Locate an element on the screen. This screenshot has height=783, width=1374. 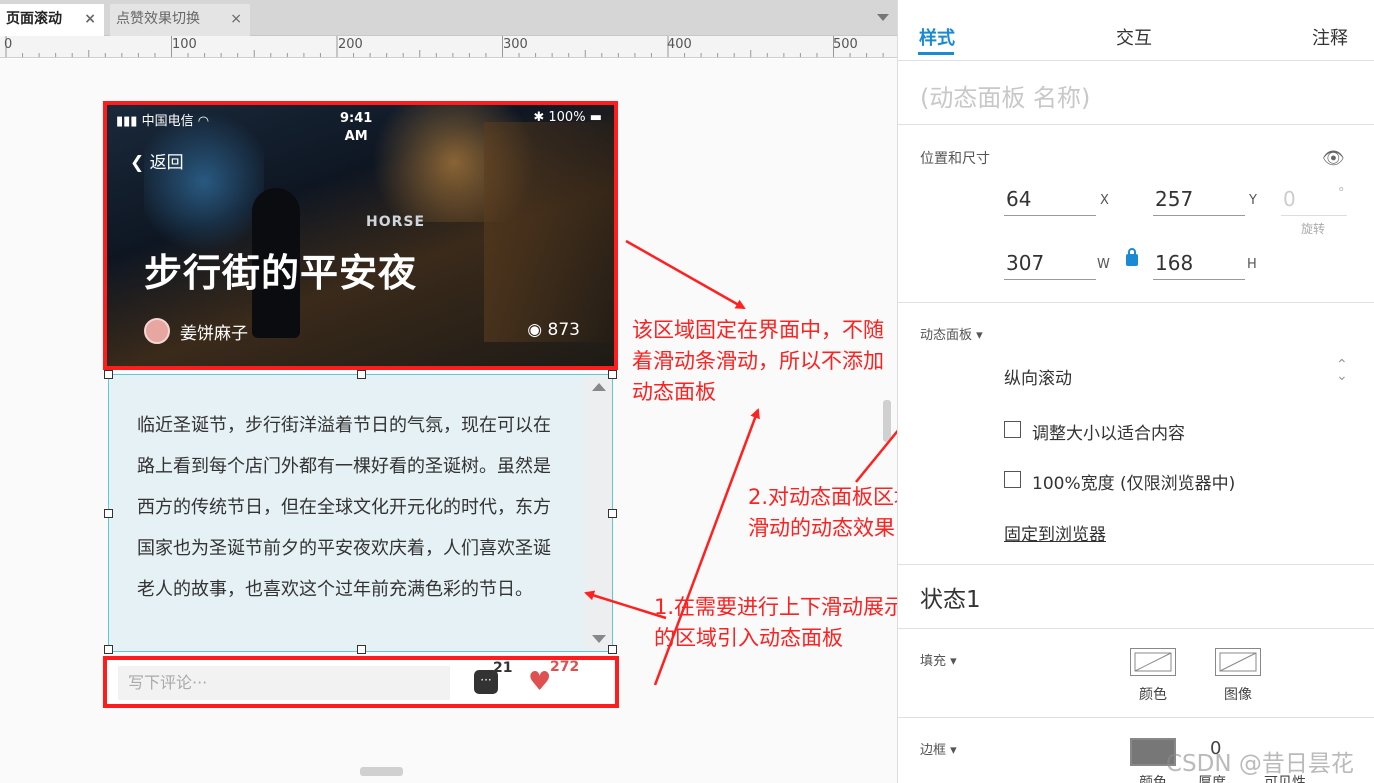
watermark: CSDN @昔日昙花 is located at coordinates (1260, 764).